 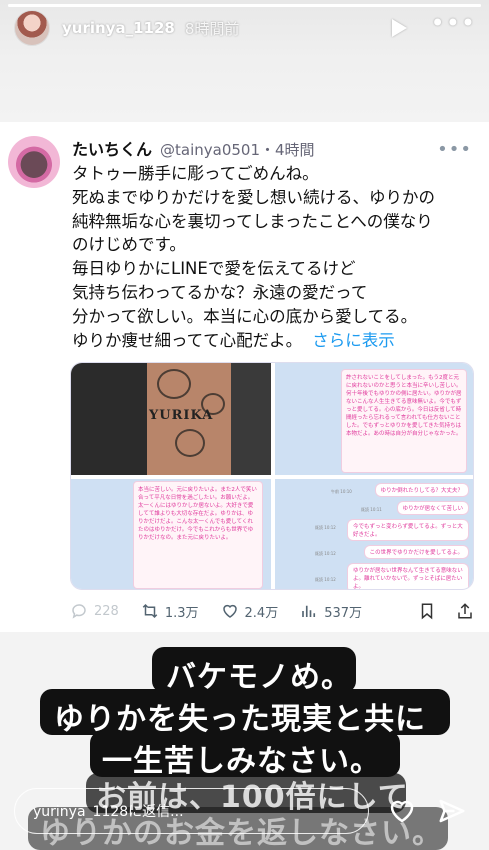 I want to click on tweet-line: 毎日ゆりかにLINEで愛を伝えてるけど, so click(x=214, y=269).